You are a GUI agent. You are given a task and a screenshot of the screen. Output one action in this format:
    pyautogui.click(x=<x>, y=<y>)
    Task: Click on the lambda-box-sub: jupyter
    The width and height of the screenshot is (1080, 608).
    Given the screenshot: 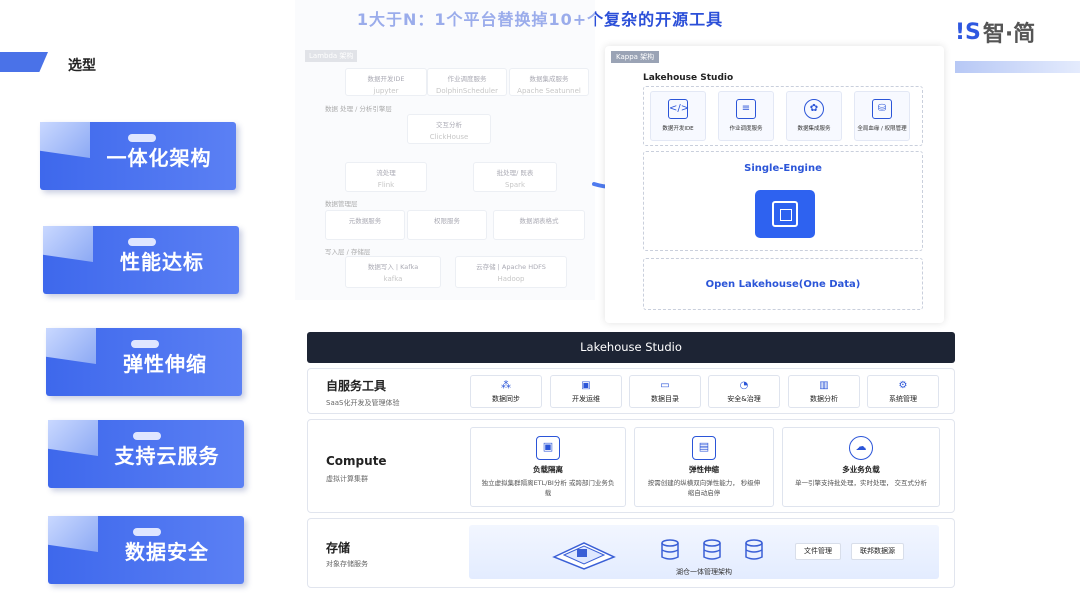 What is the action you would take?
    pyautogui.click(x=386, y=91)
    